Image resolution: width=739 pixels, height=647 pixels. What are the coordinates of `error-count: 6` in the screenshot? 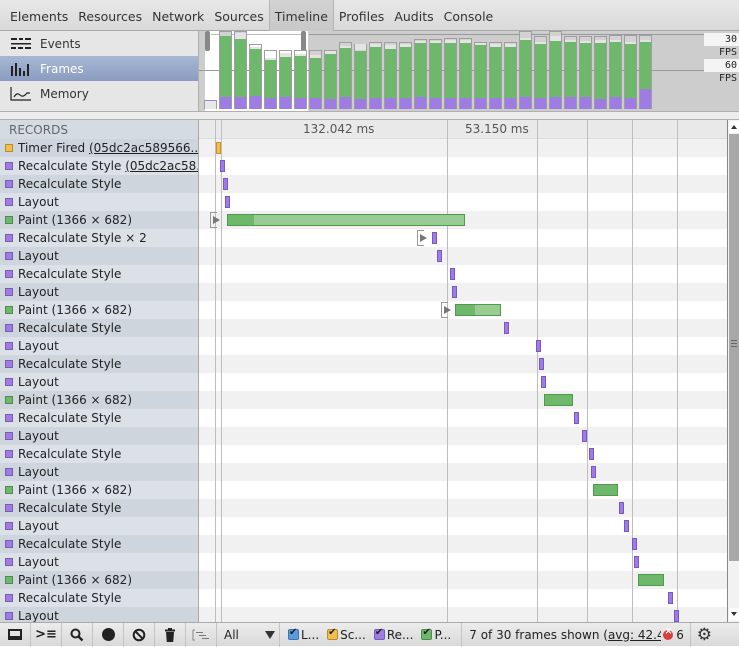 It's located at (673, 634).